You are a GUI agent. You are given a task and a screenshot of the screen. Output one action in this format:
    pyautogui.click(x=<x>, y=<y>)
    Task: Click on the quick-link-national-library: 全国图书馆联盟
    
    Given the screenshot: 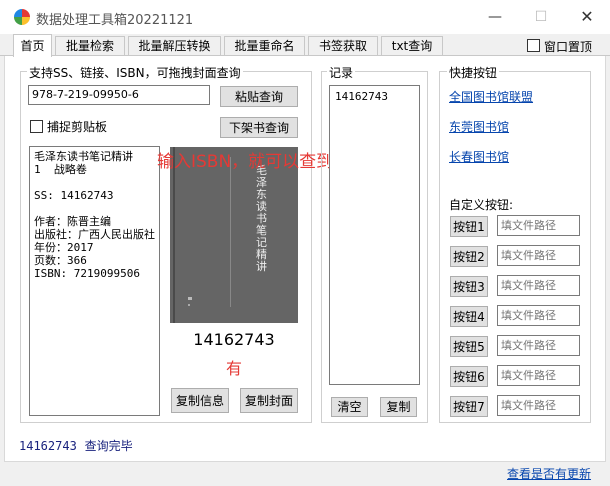 What is the action you would take?
    pyautogui.click(x=491, y=96)
    